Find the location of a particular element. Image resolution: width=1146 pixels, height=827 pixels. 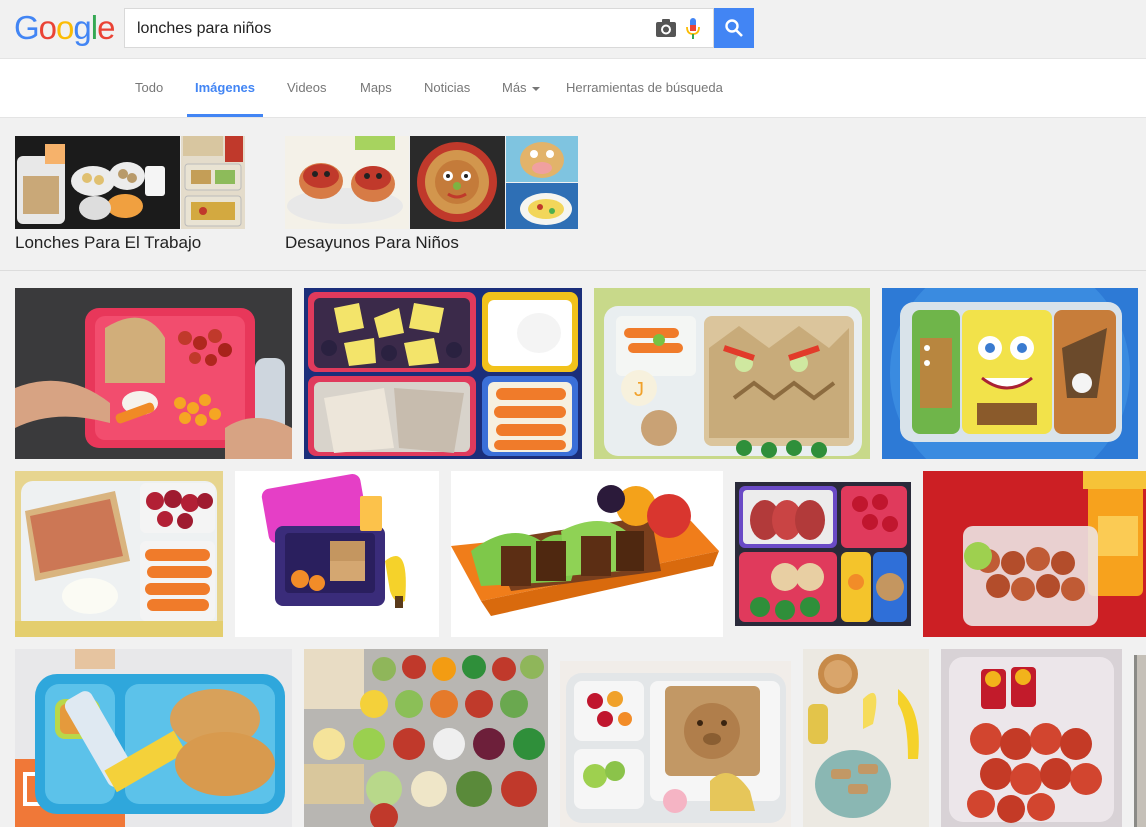

result-thumbnail: J is located at coordinates (732, 373).